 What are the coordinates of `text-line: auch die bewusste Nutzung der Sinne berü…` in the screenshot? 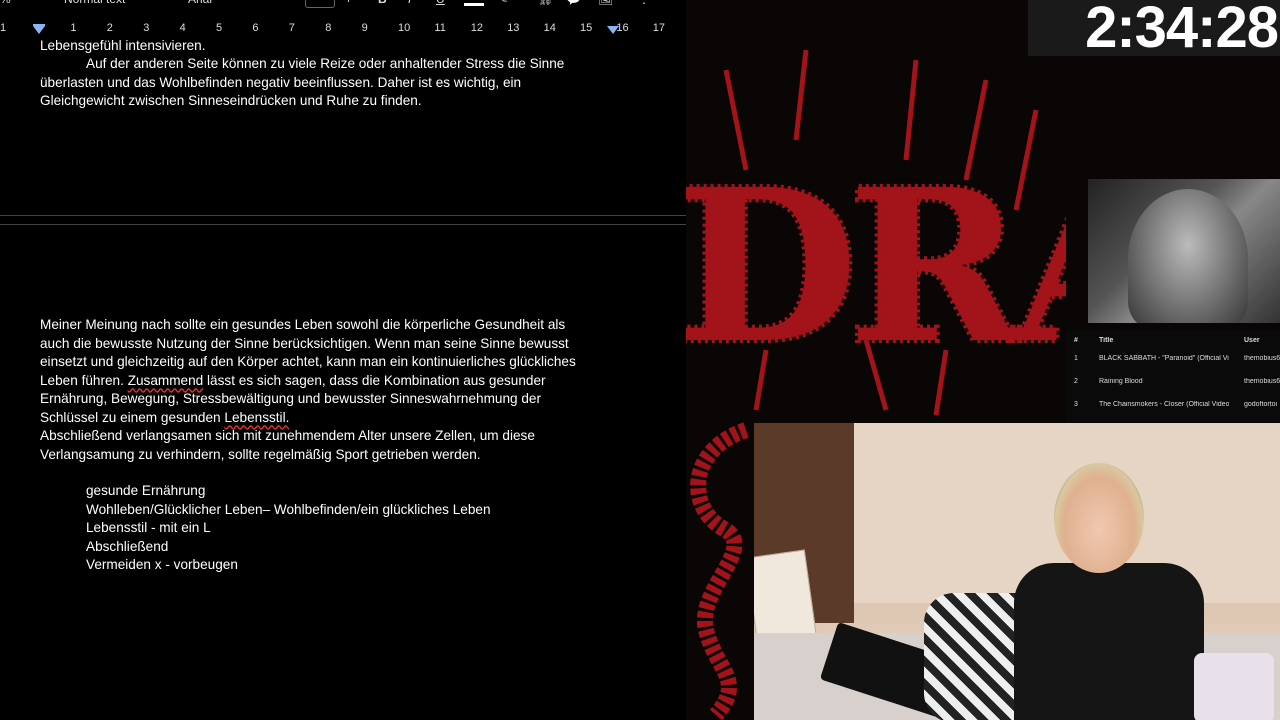 It's located at (304, 343).